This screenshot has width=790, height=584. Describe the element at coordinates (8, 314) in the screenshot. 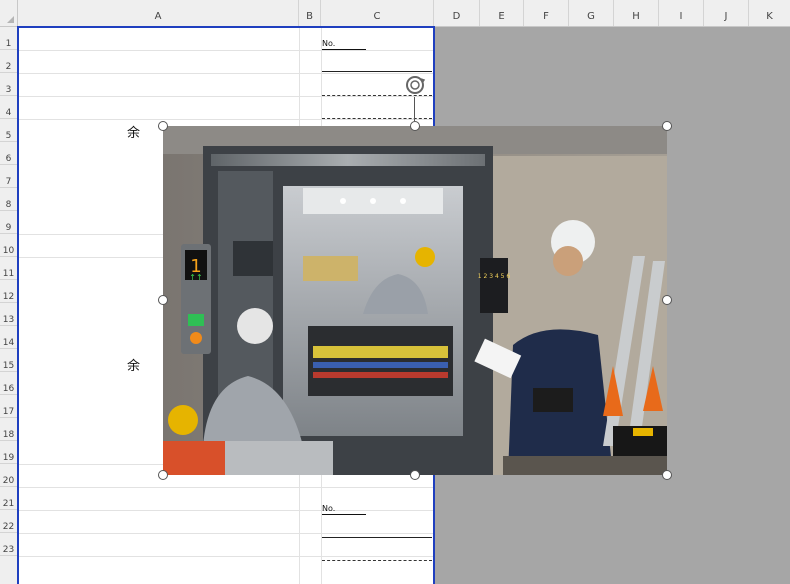

I see `row-header-13: 13` at that location.